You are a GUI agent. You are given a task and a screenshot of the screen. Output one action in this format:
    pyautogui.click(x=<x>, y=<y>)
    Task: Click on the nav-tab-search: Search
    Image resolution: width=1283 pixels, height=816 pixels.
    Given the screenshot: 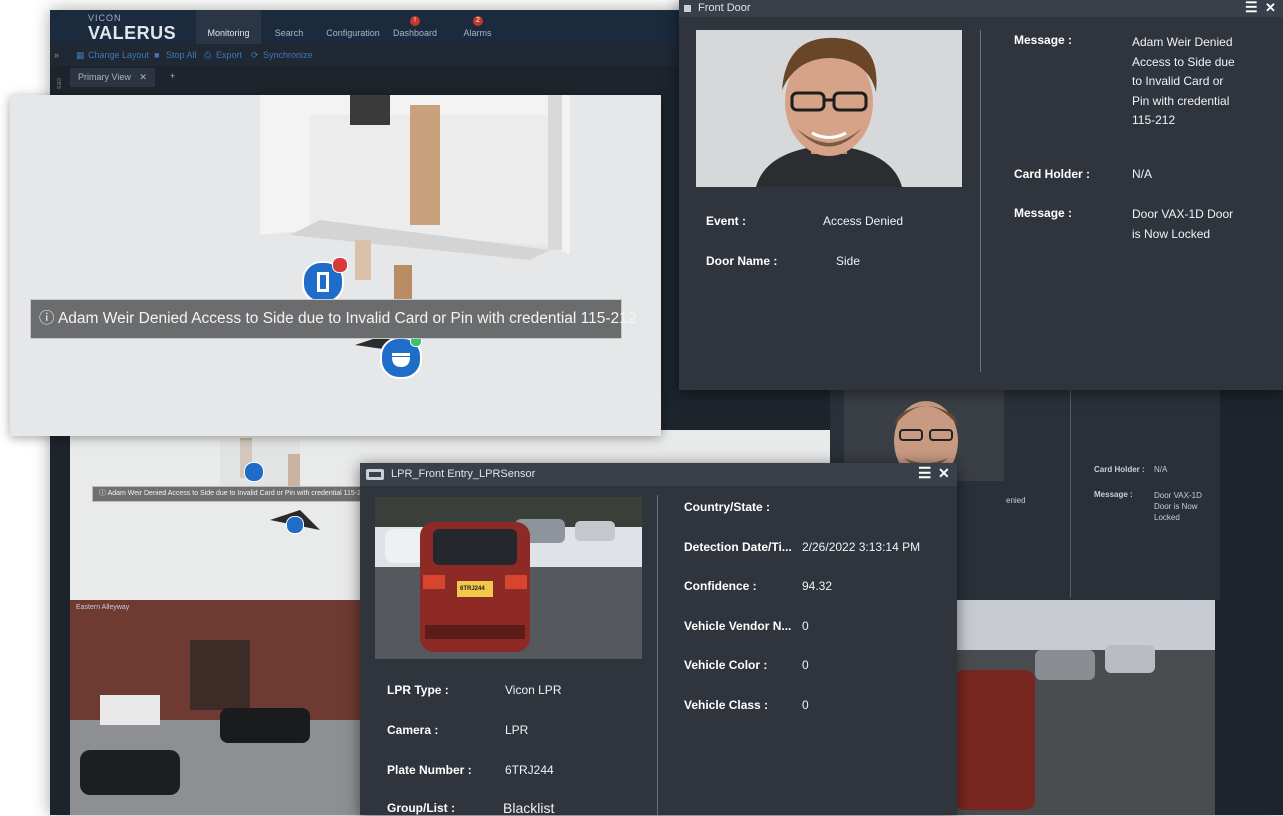 What is the action you would take?
    pyautogui.click(x=289, y=27)
    